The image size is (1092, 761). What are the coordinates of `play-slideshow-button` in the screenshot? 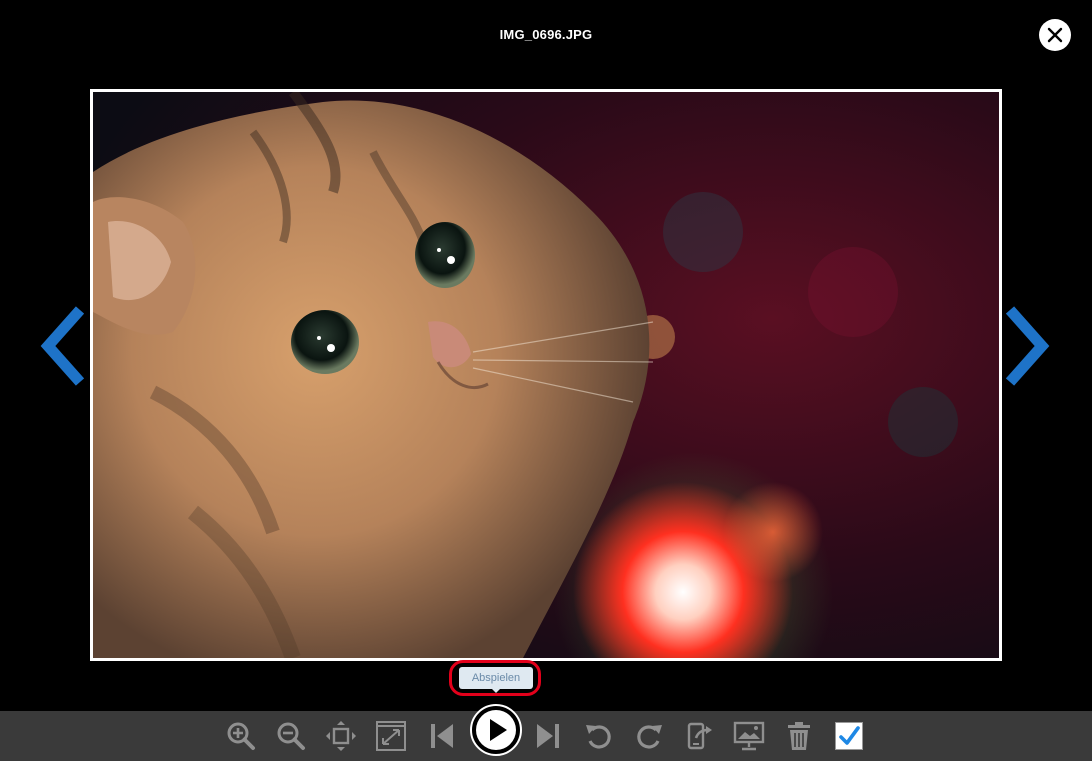 It's located at (496, 730).